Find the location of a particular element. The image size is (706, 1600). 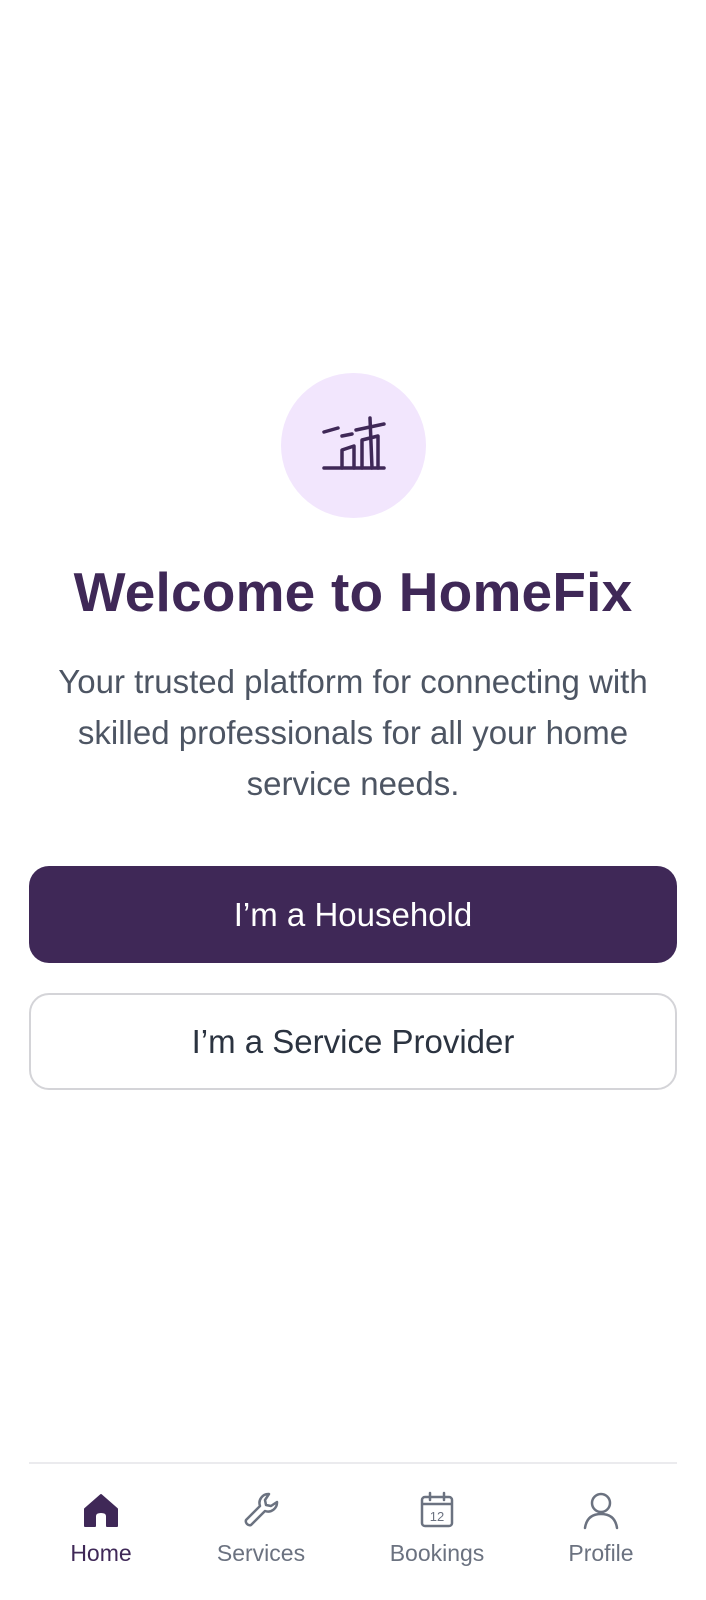

tab-profile: Profile is located at coordinates (601, 1536).